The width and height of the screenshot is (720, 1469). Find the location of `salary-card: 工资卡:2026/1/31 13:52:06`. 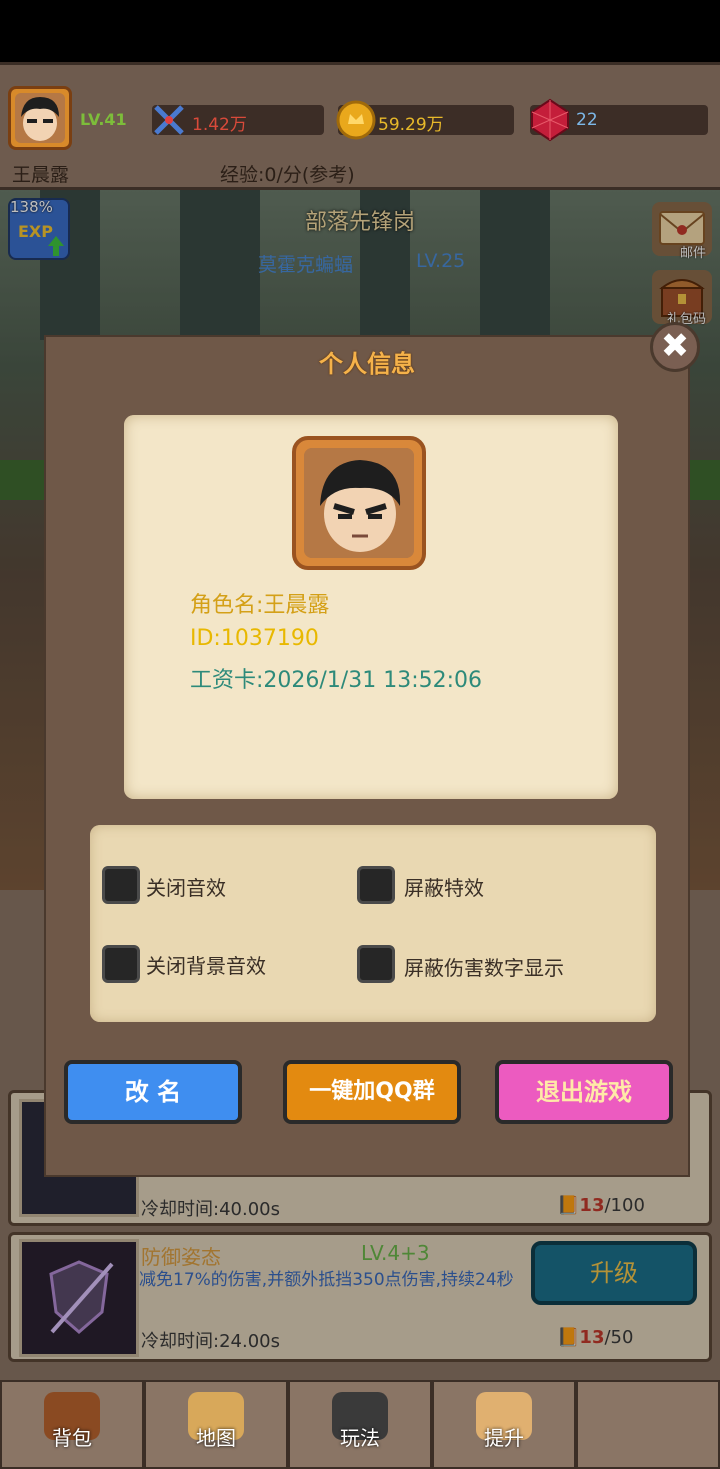

salary-card: 工资卡:2026/1/31 13:52:06 is located at coordinates (336, 680).